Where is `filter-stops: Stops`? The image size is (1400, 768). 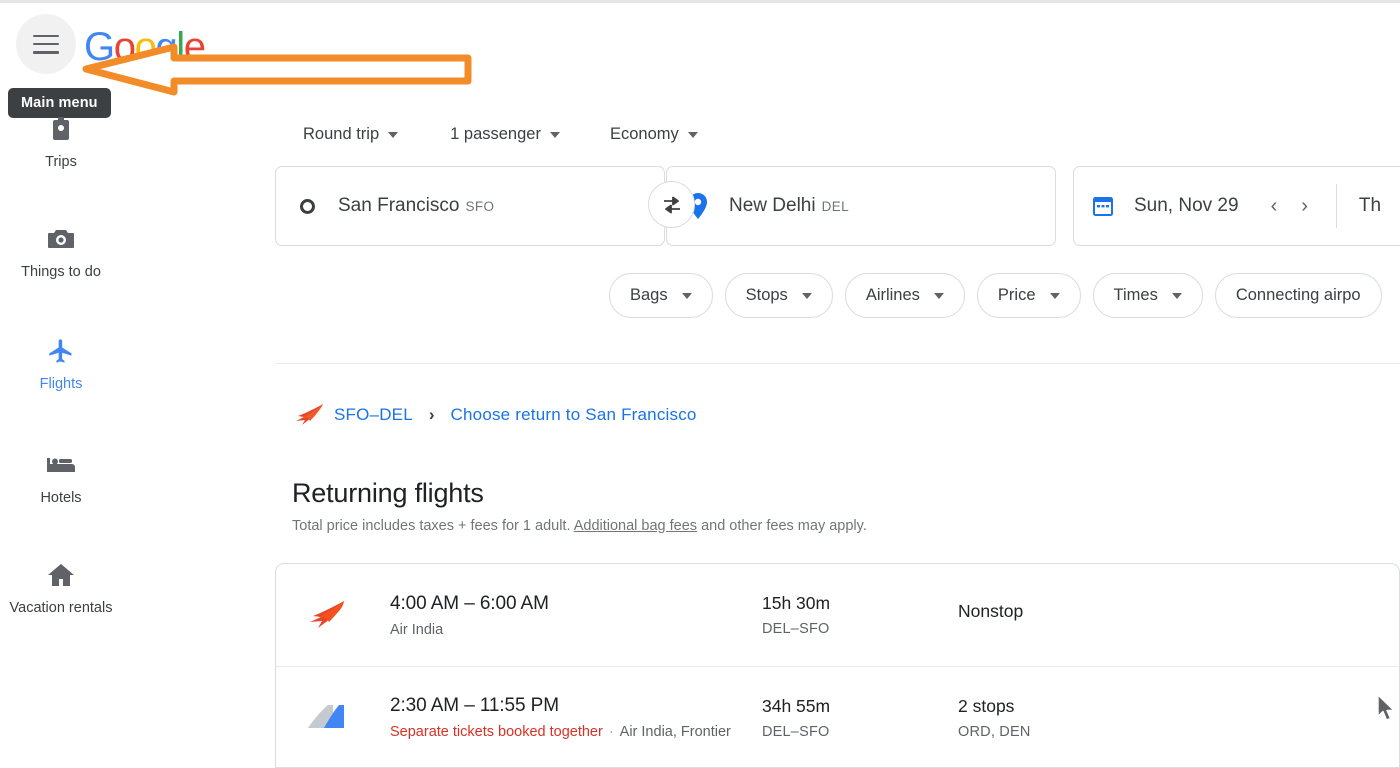
filter-stops: Stops is located at coordinates (778, 295).